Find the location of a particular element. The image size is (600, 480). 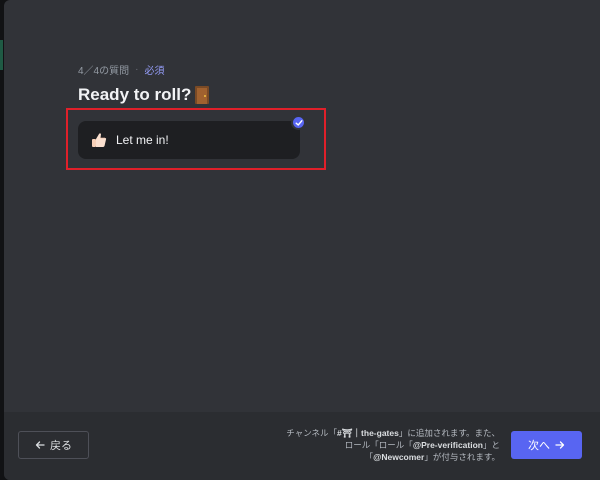

arrow-left-icon is located at coordinates (40, 445).